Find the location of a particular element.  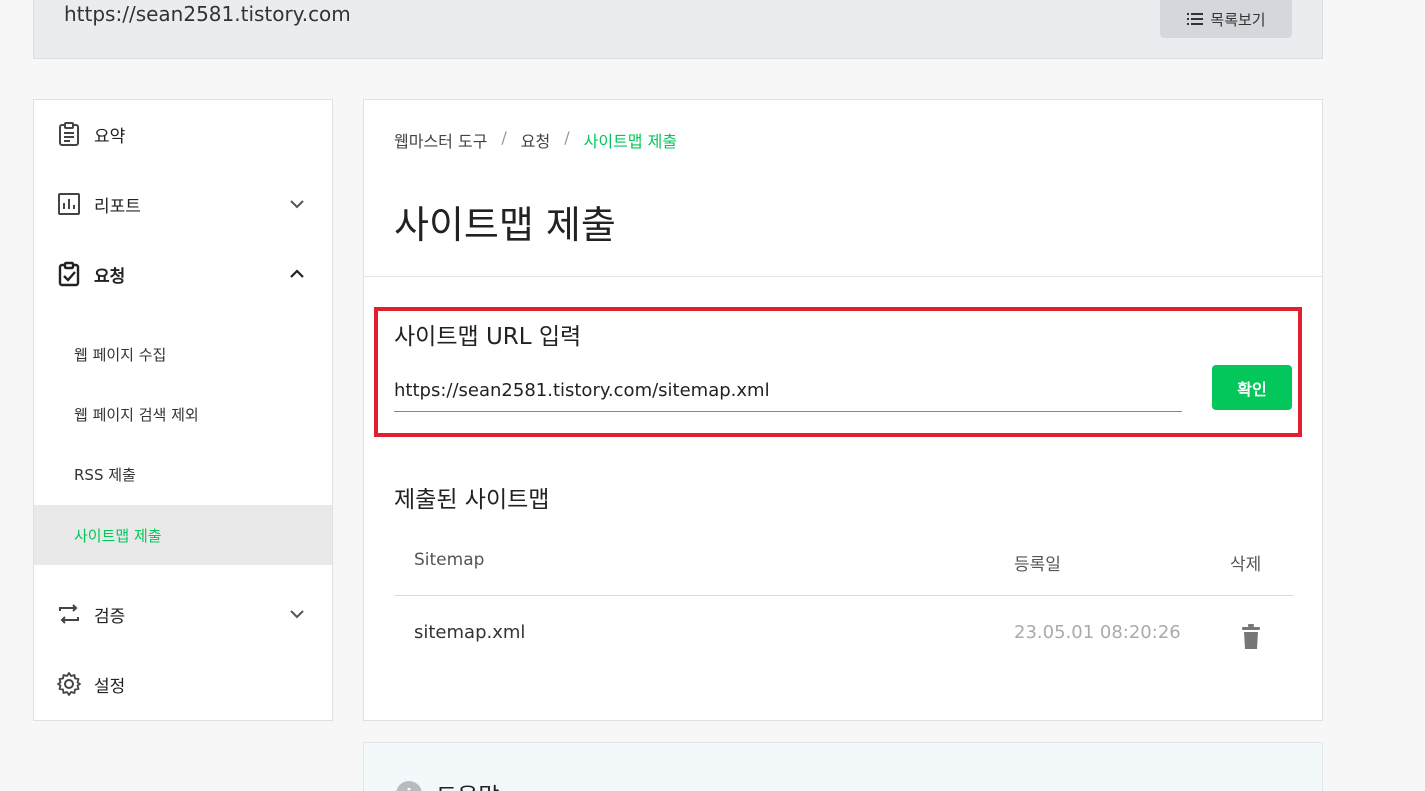

sidebar-subitem-web-page-collect: 웹 페이지 수집 is located at coordinates (183, 354).